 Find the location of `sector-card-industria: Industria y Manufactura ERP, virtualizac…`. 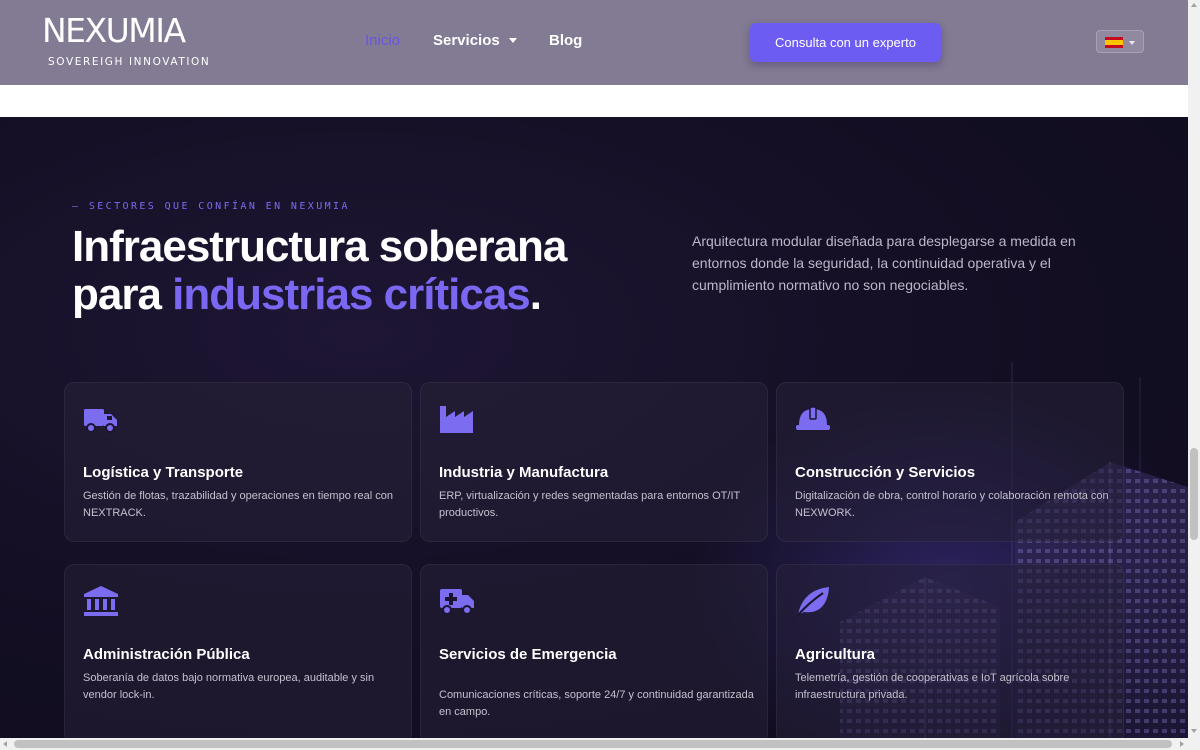

sector-card-industria: Industria y Manufactura ERP, virtualizac… is located at coordinates (594, 462).